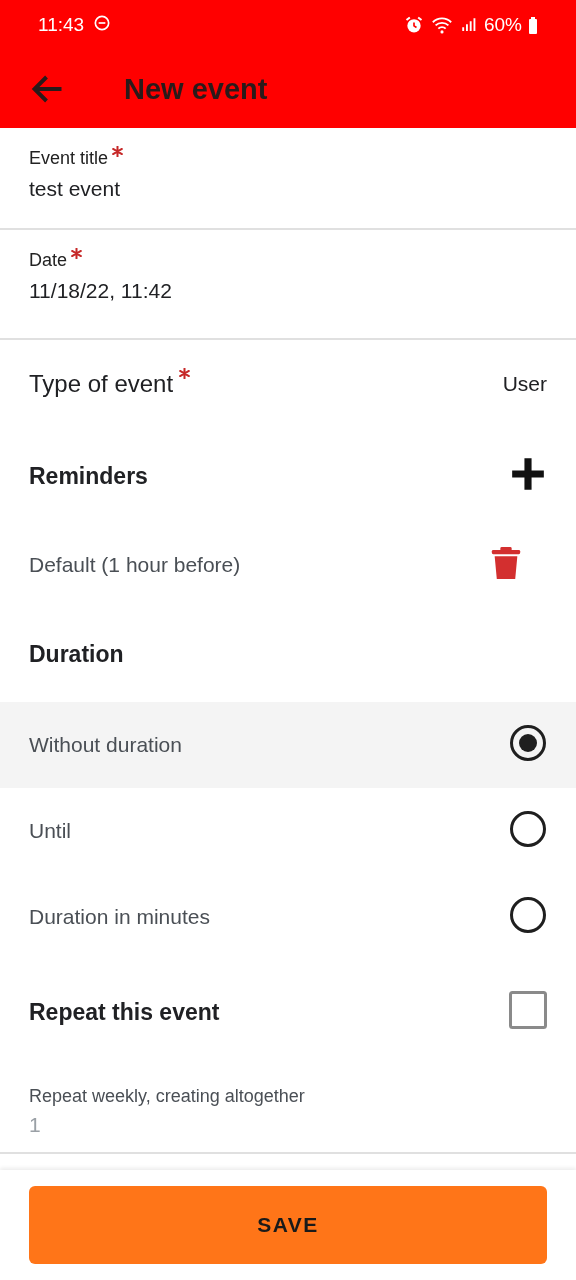  I want to click on checkbox, so click(528, 1010).